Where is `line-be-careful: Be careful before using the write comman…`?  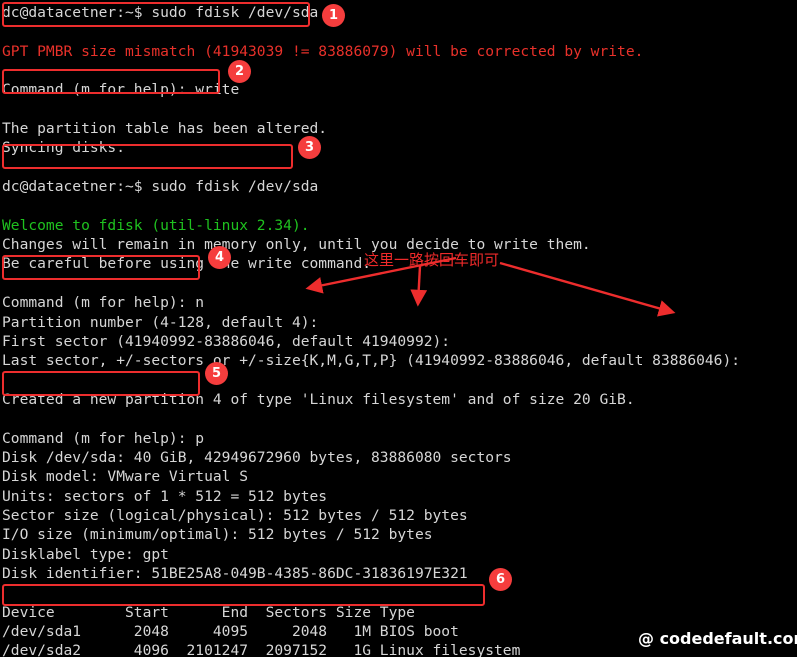
line-be-careful: Be careful before using the write comman… is located at coordinates (187, 264).